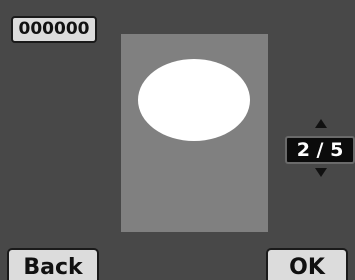 The image size is (355, 280). What do you see at coordinates (321, 123) in the screenshot?
I see `triangle-up-icon` at bounding box center [321, 123].